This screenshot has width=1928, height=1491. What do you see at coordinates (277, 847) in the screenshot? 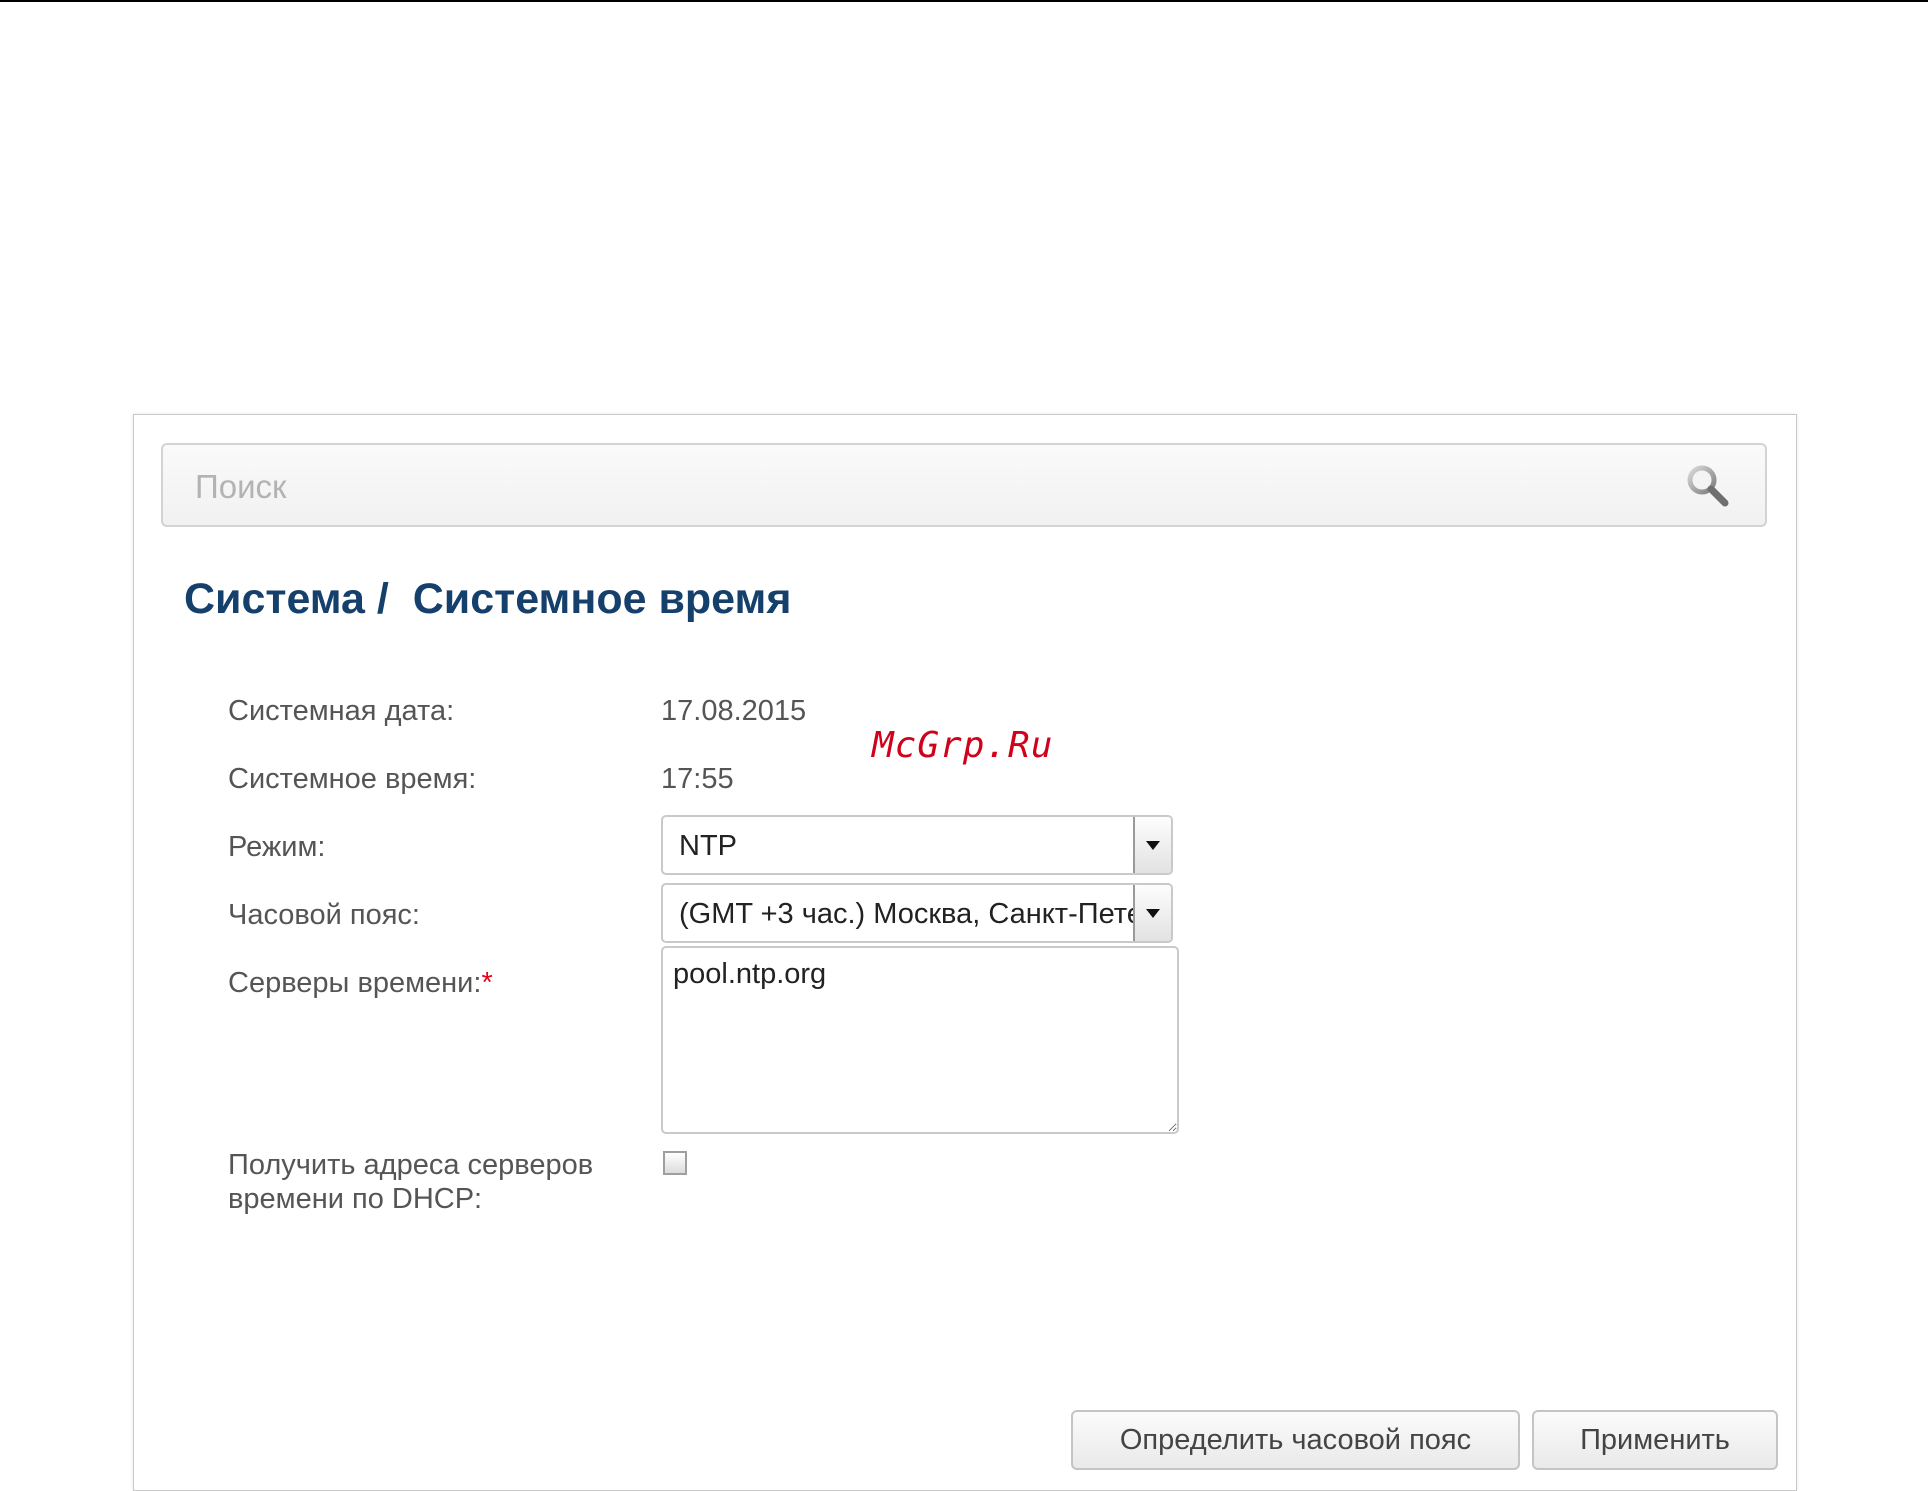
I see `mode-label: Режим:` at bounding box center [277, 847].